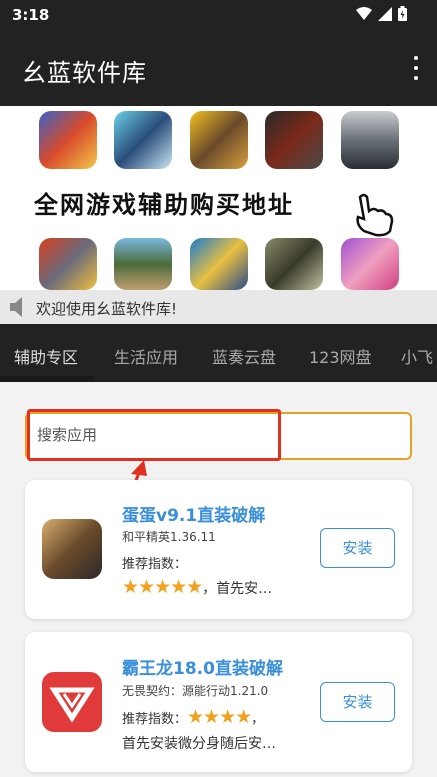 Image resolution: width=437 pixels, height=777 pixels. Describe the element at coordinates (219, 717) in the screenshot. I see `rating-stars: ★★★★` at that location.